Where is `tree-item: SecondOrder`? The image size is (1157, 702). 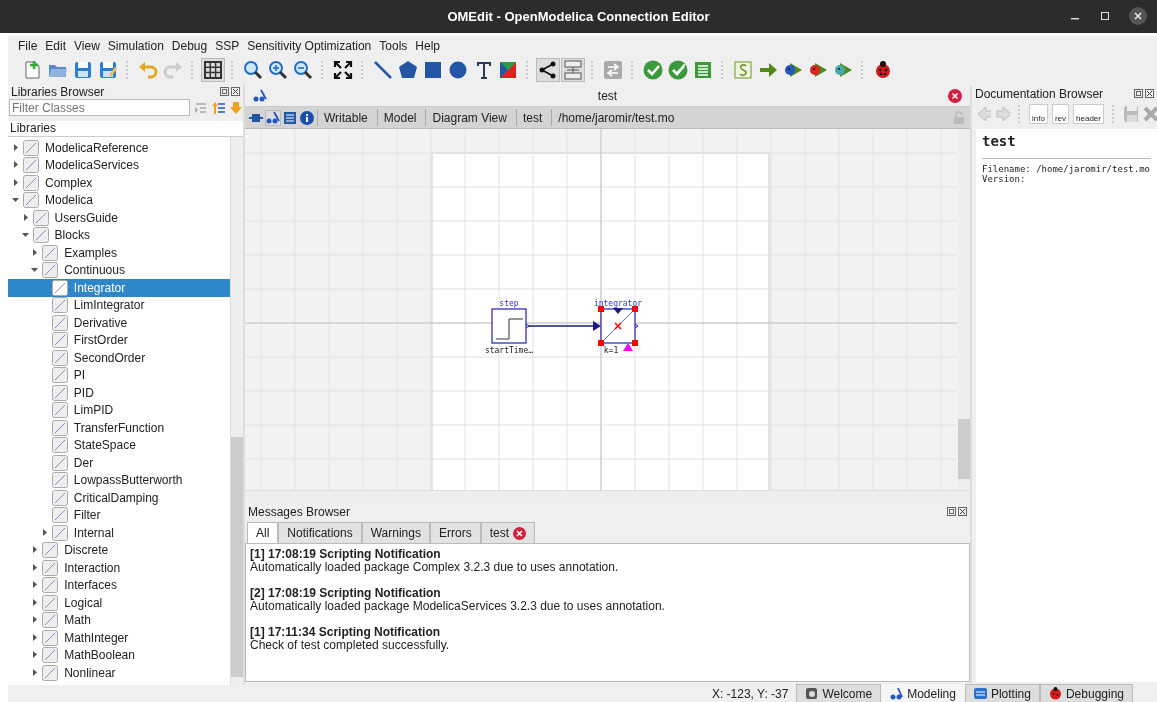 tree-item: SecondOrder is located at coordinates (119, 358).